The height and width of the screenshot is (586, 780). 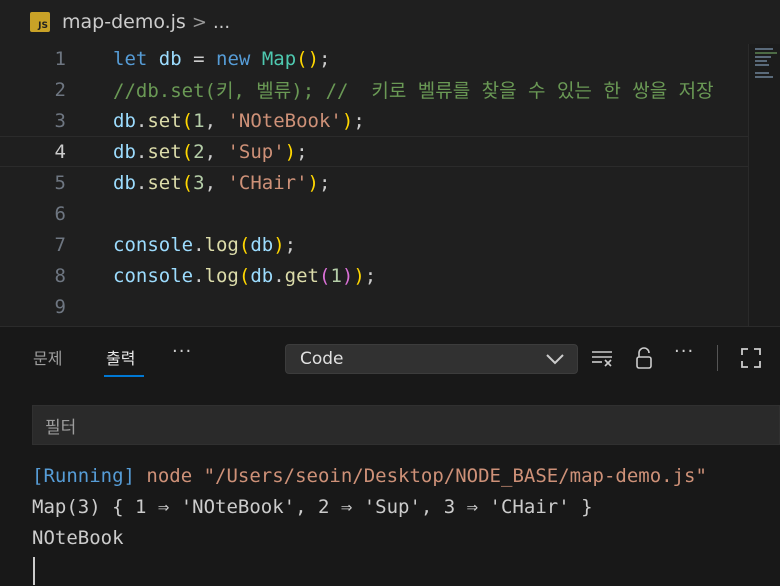 I want to click on javascript-file-icon: JS, so click(x=40, y=22).